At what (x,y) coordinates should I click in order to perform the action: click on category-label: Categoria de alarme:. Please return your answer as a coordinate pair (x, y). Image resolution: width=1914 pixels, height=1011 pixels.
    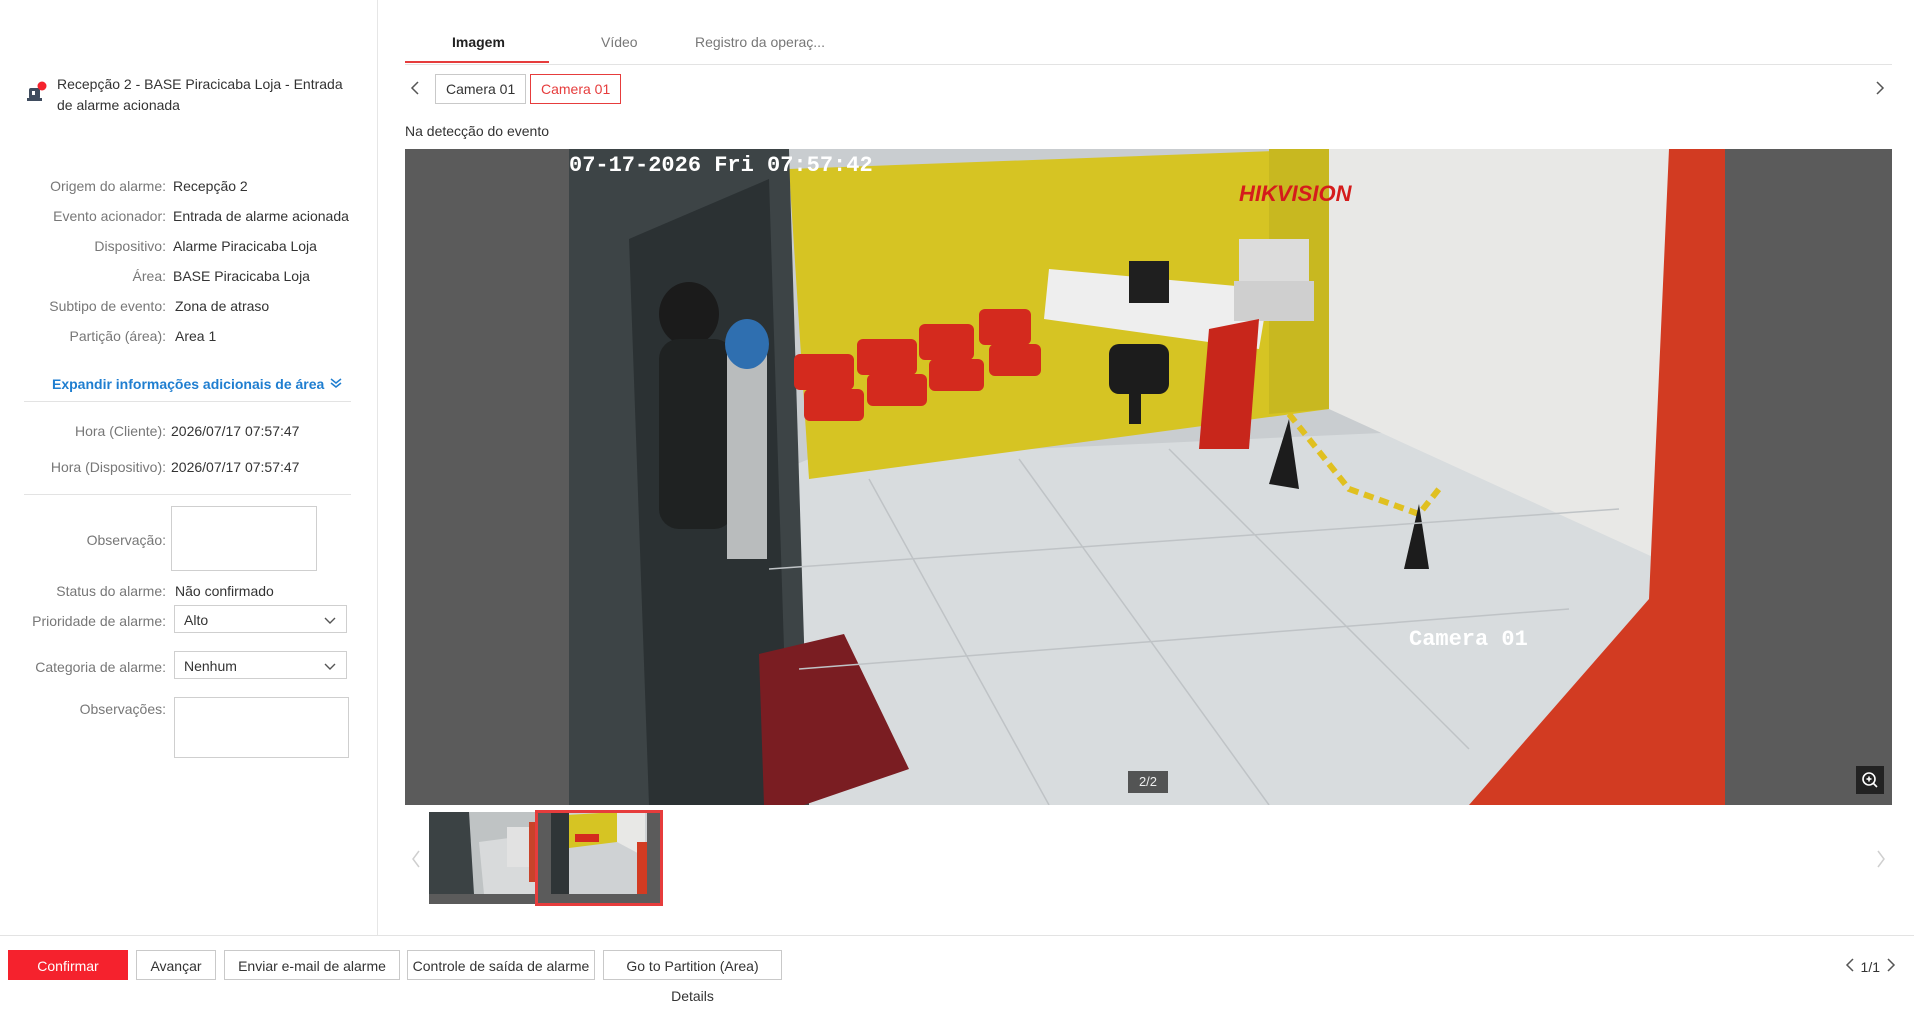
    Looking at the image, I should click on (100, 667).